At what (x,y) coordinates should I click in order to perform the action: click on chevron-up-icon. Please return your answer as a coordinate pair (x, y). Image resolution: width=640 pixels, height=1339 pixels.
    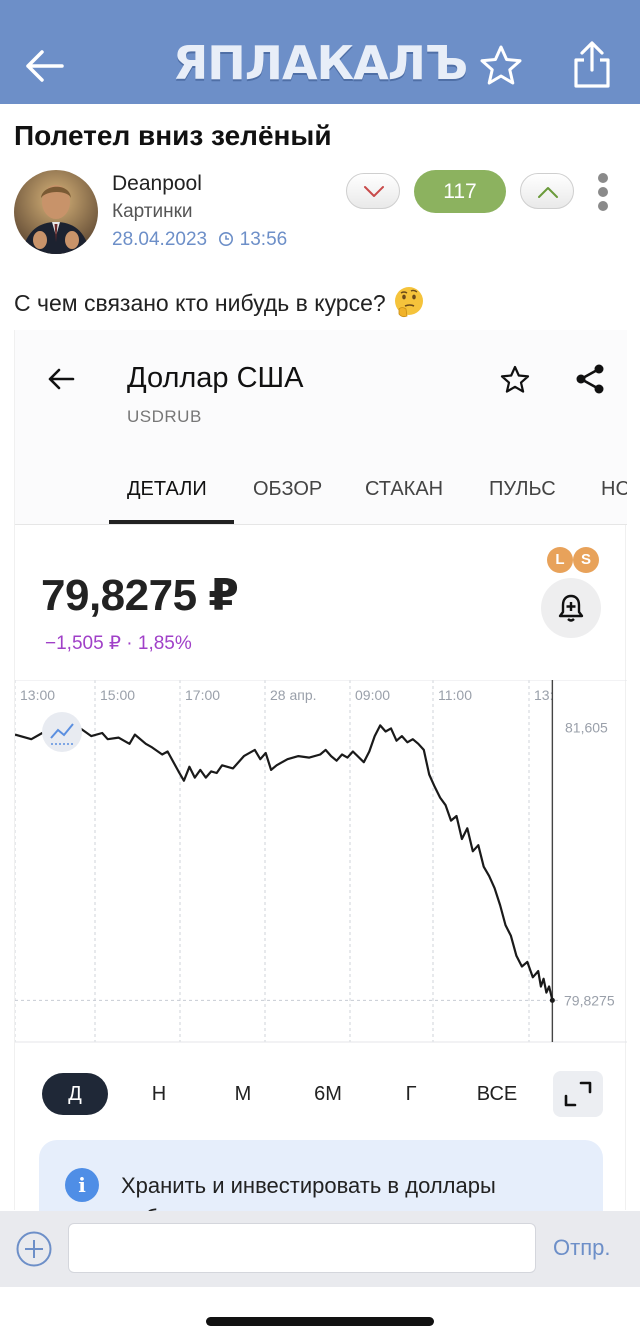
    Looking at the image, I should click on (548, 192).